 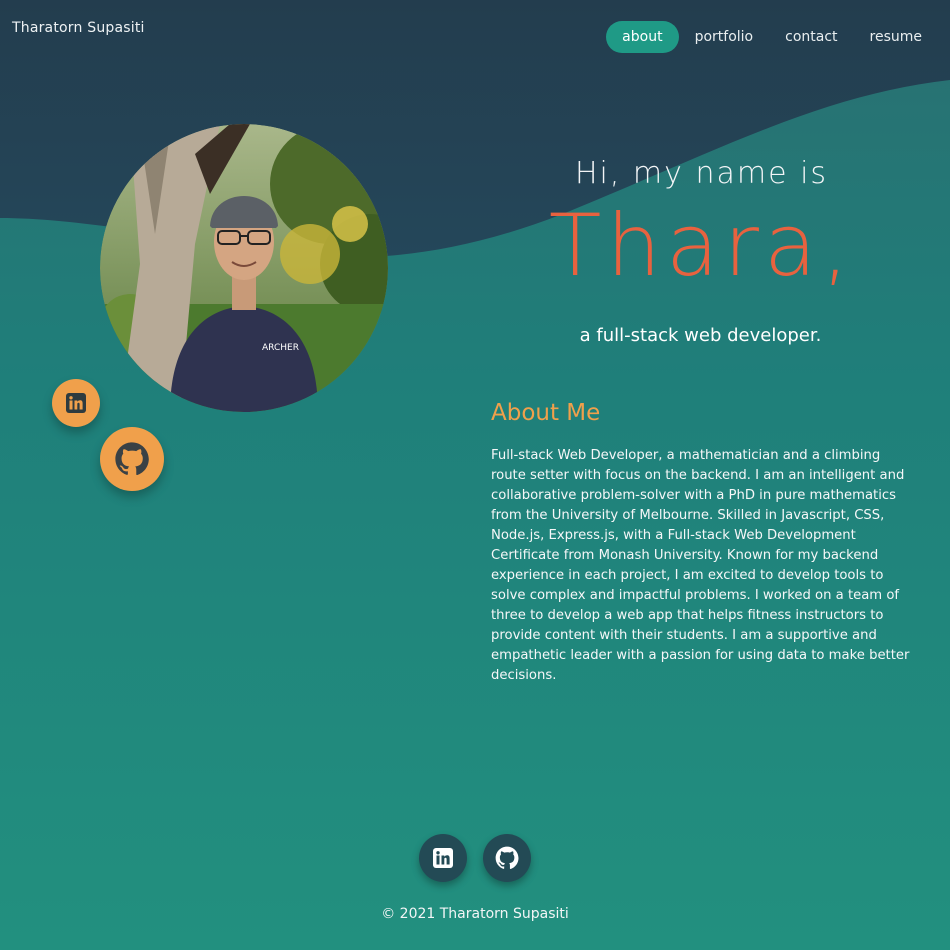 What do you see at coordinates (78, 28) in the screenshot?
I see `brand-name: Tharatorn Supasiti` at bounding box center [78, 28].